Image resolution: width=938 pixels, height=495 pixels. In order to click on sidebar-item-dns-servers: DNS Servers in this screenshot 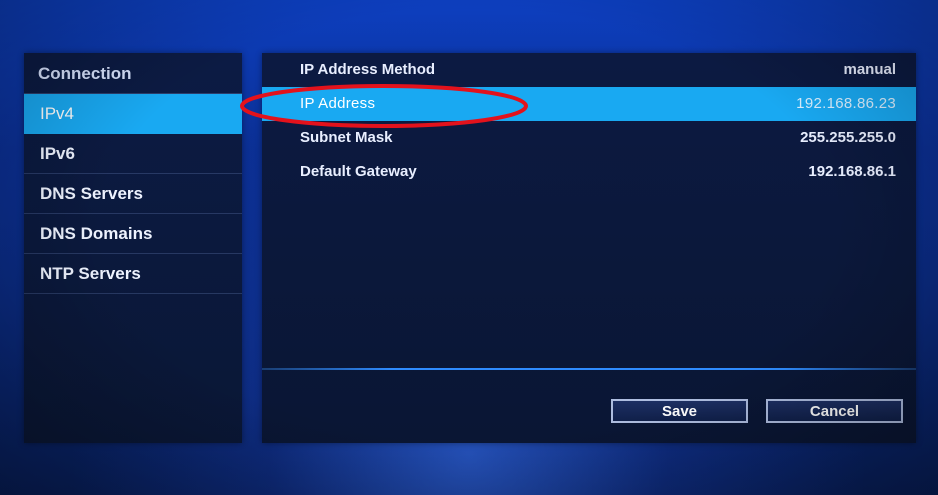, I will do `click(133, 194)`.